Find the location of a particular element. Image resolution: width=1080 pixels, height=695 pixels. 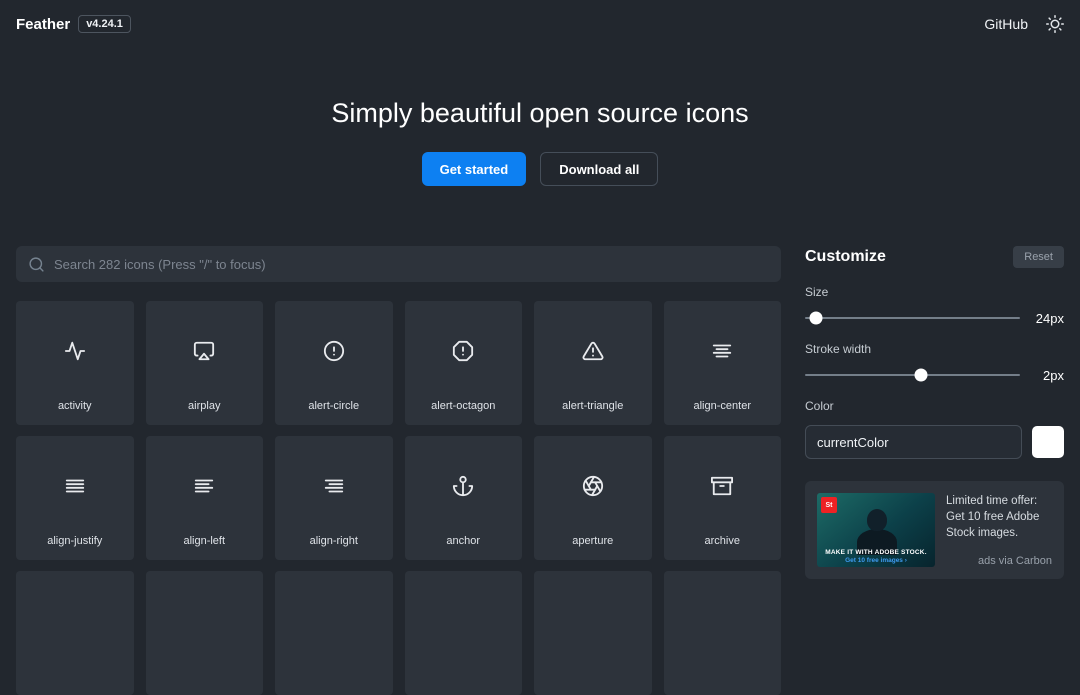

stroke-width-slider is located at coordinates (912, 375).